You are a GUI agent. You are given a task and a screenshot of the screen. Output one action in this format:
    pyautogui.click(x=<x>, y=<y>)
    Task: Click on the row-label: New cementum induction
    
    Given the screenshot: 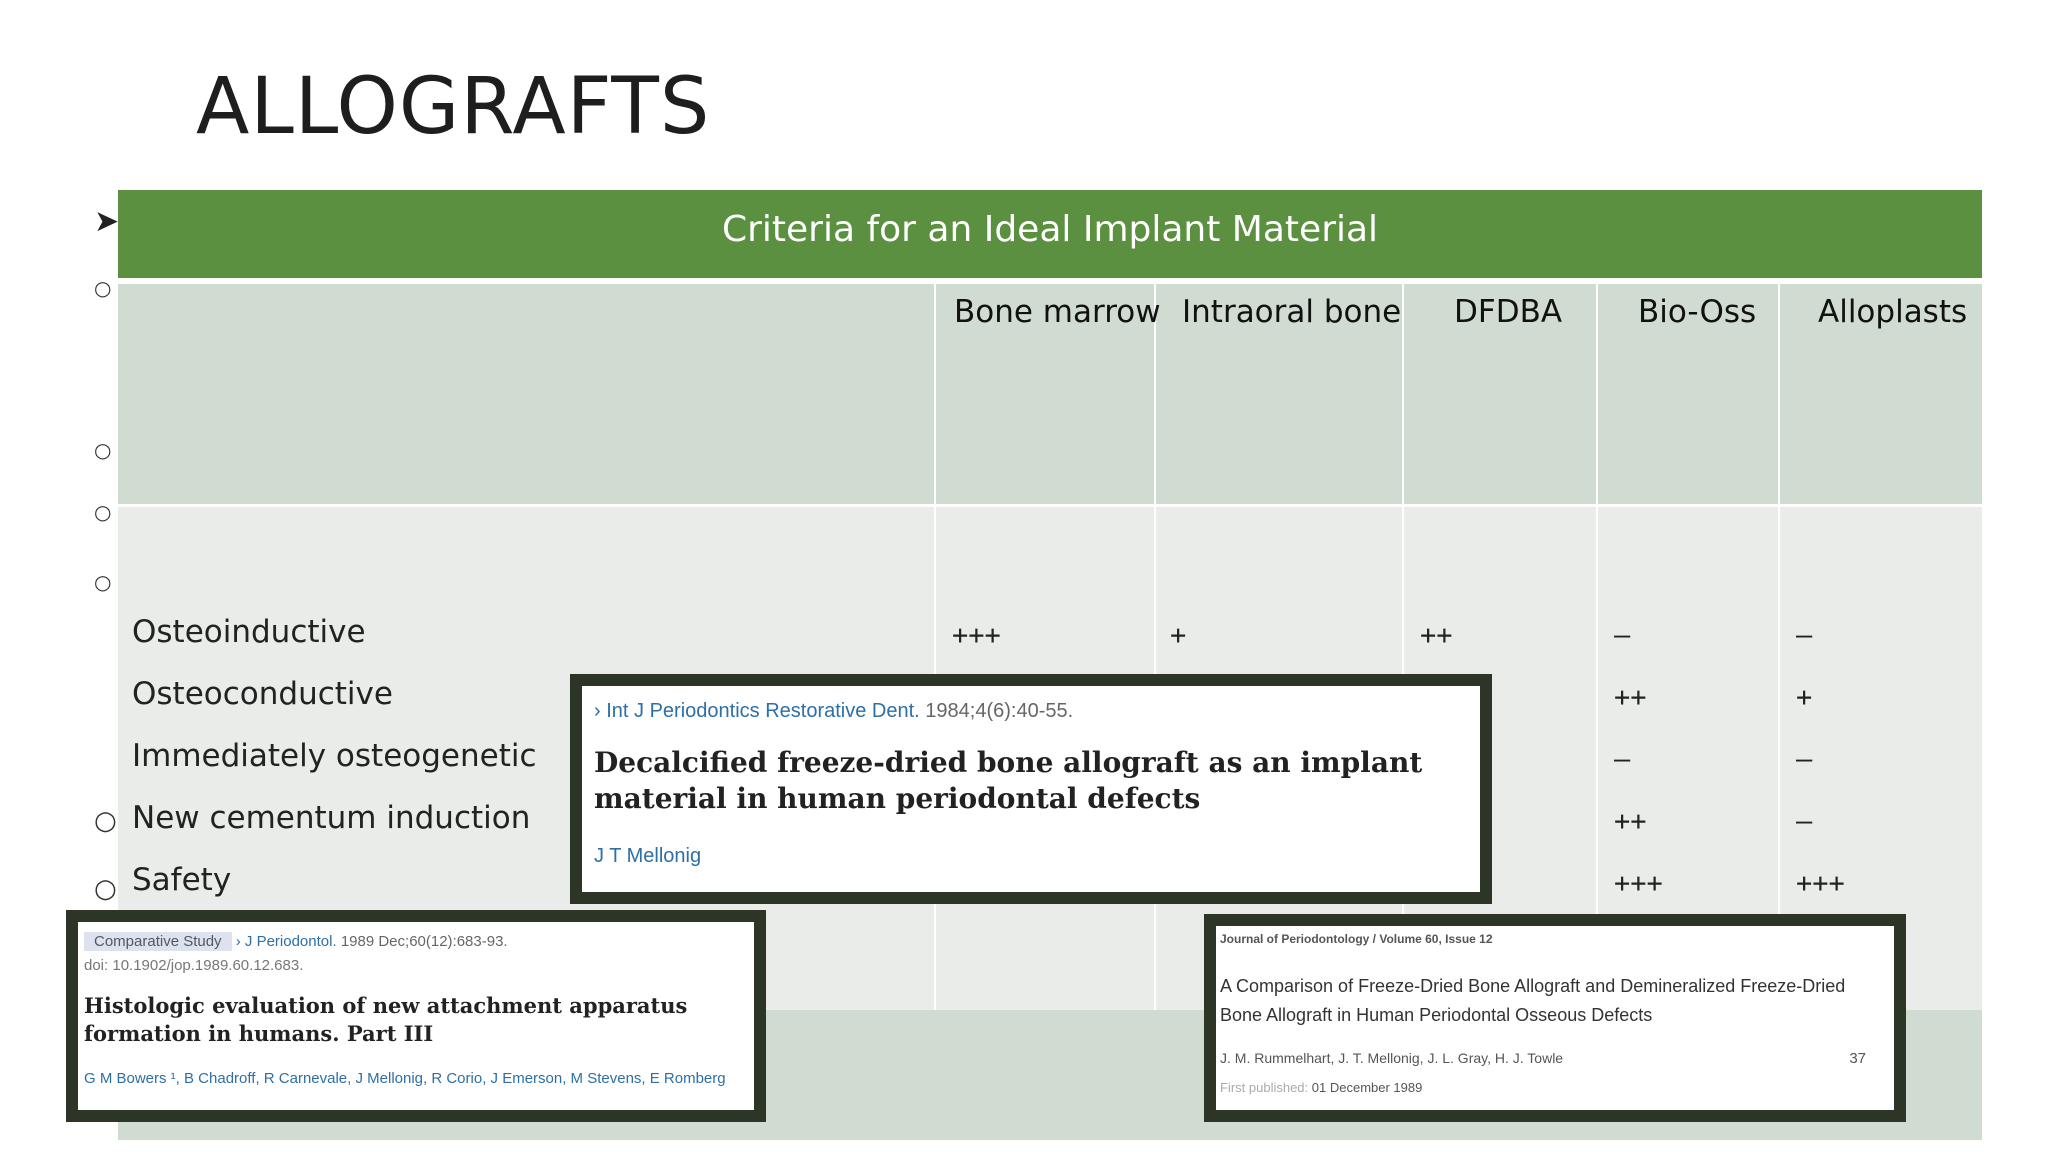 What is the action you would take?
    pyautogui.click(x=331, y=818)
    